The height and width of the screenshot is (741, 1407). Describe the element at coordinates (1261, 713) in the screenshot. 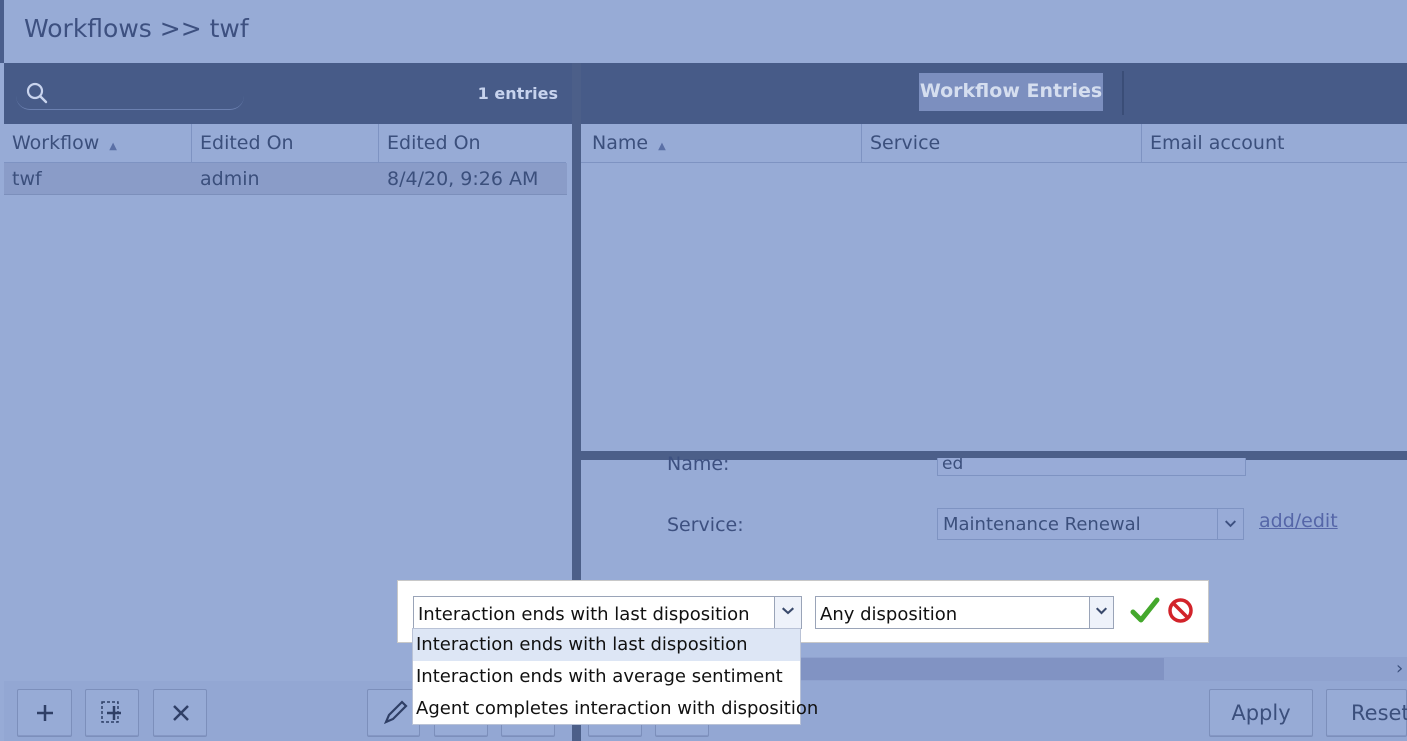

I see `apply-button: Apply` at that location.